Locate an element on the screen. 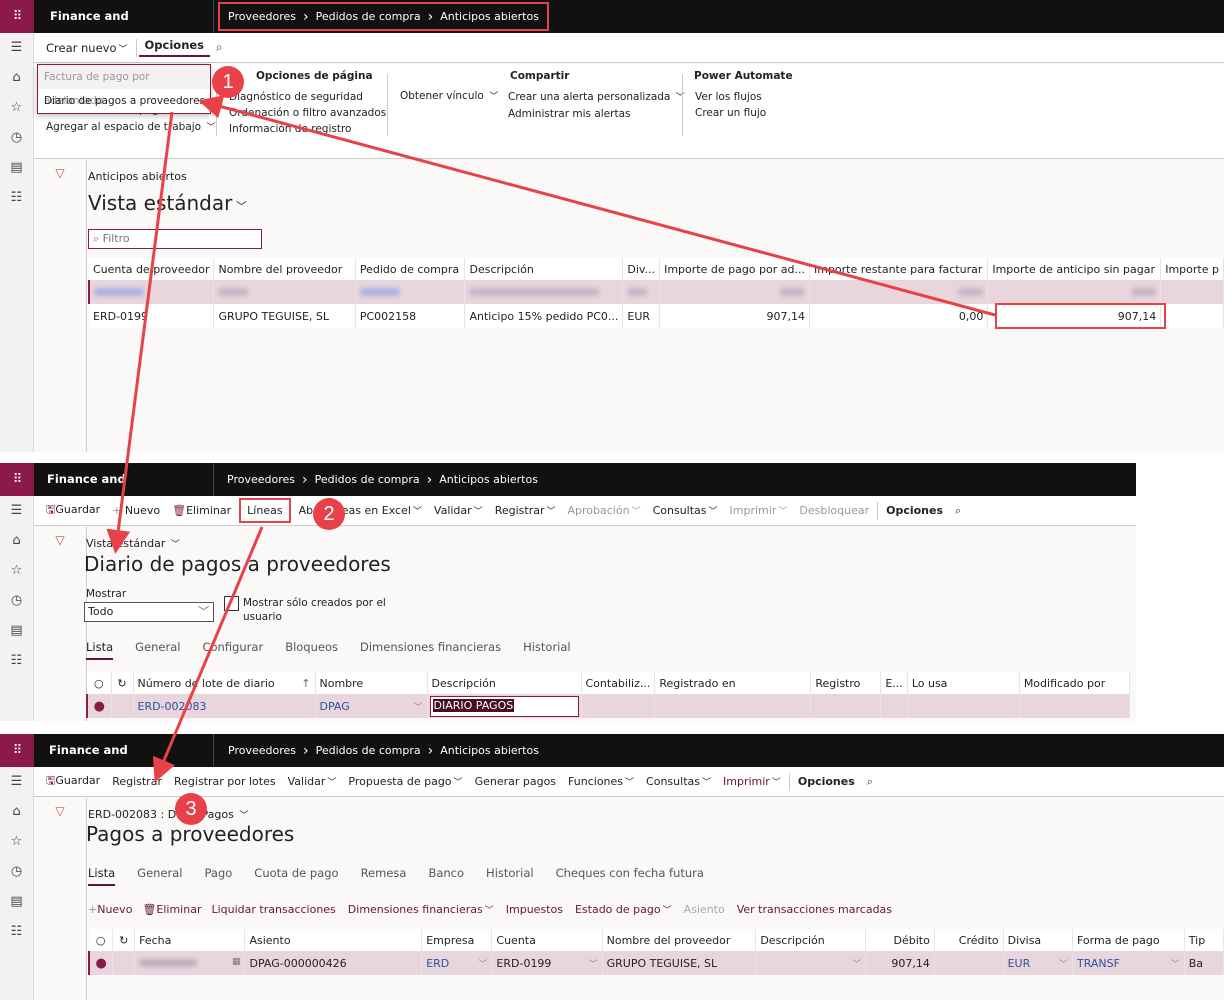  delete-button: 🗑Eliminar is located at coordinates (201, 510).